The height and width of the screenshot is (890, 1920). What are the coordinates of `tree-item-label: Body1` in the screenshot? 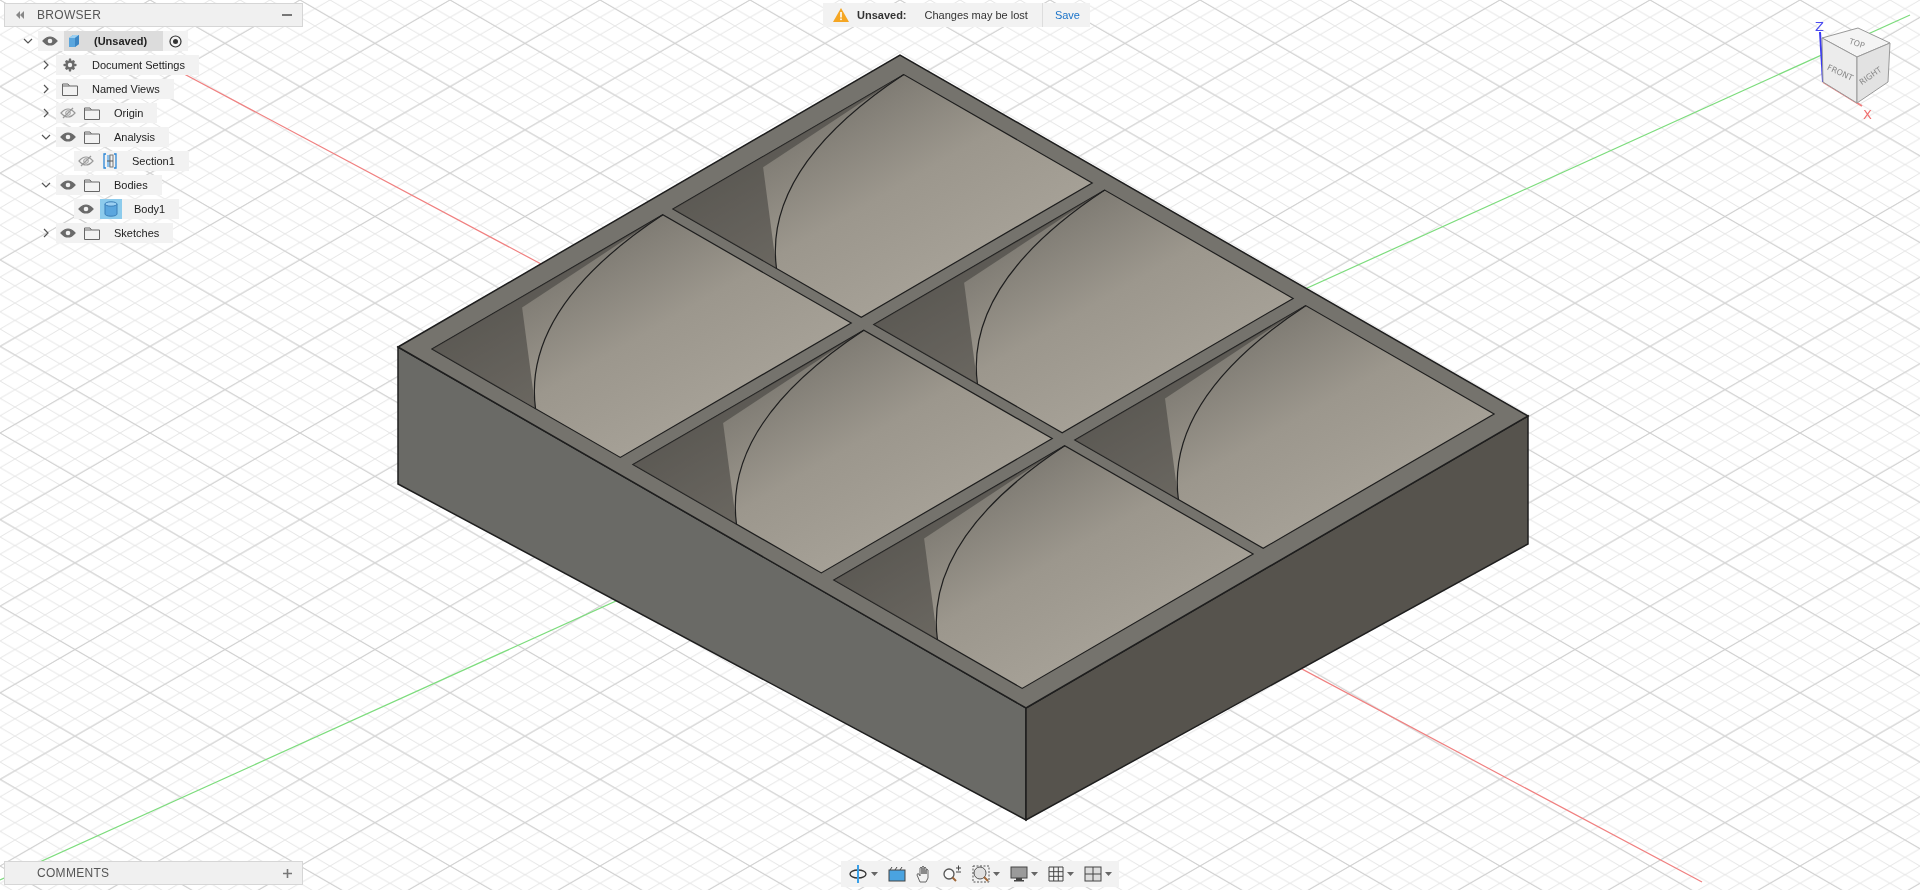 It's located at (150, 209).